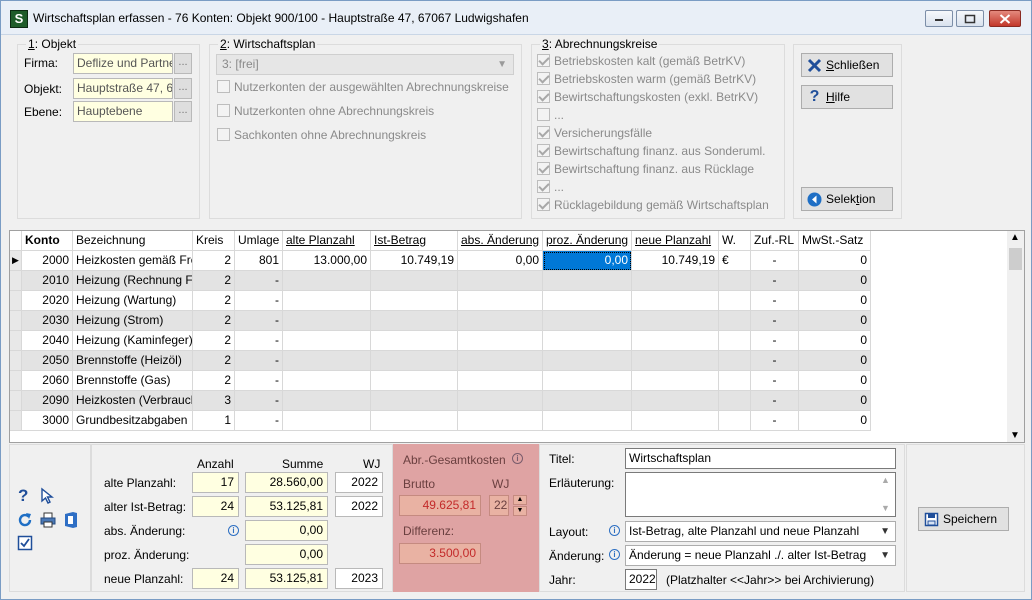 This screenshot has height=600, width=1032. Describe the element at coordinates (47, 341) in the screenshot. I see `table-cell: 2040` at that location.